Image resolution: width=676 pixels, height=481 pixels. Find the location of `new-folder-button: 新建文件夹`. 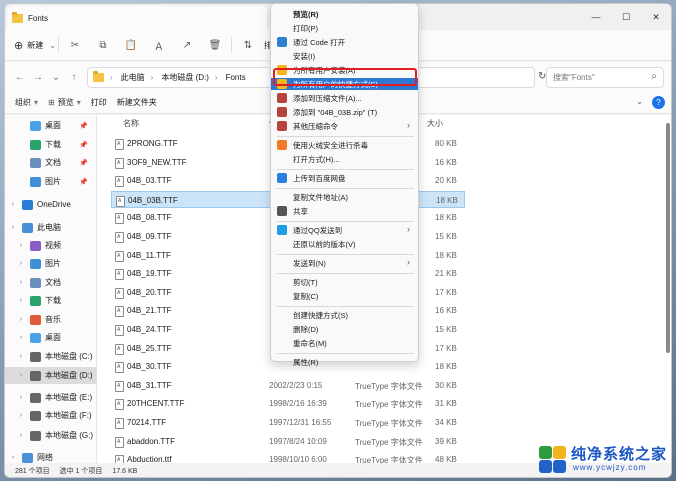

new-folder-button: 新建文件夹 is located at coordinates (137, 102).